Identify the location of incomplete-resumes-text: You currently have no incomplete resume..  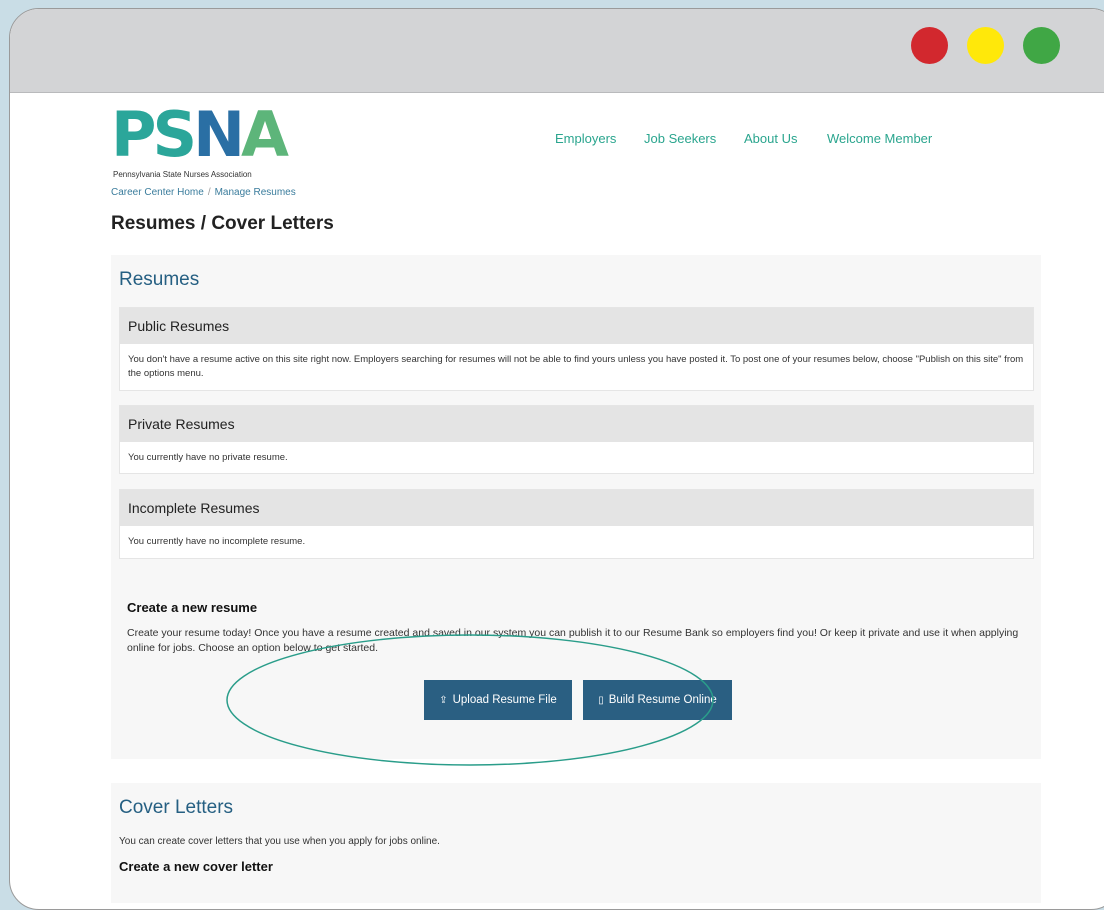
(217, 541).